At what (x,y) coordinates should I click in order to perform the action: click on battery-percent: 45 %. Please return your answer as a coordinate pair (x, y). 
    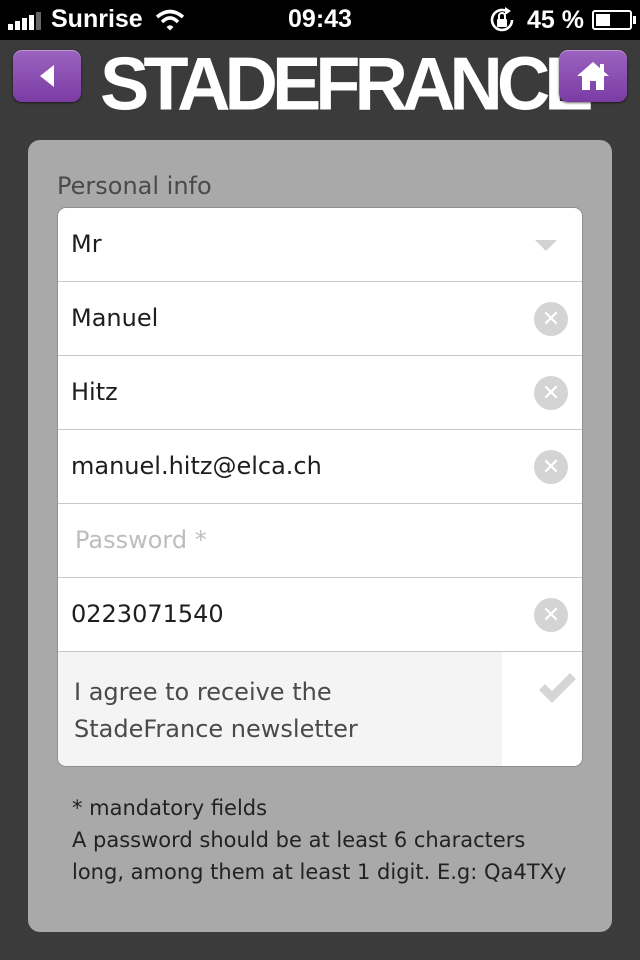
    Looking at the image, I should click on (555, 19).